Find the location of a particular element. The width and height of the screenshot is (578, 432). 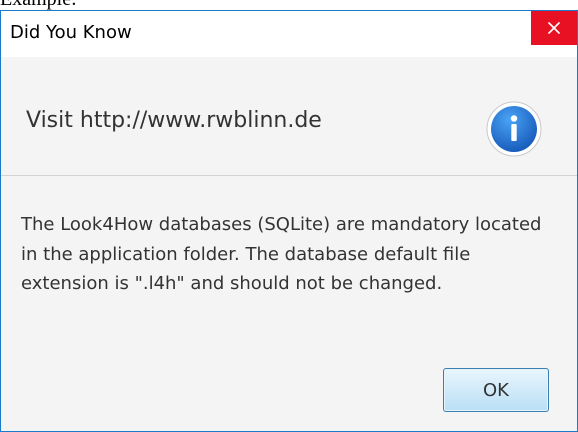

background-caption-text: Example: is located at coordinates (38, 5).